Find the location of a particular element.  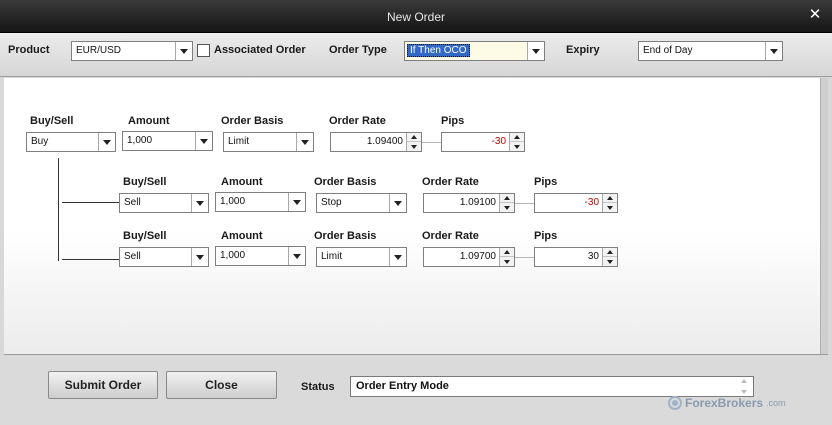

buy-sell-value: Buy is located at coordinates (40, 141).